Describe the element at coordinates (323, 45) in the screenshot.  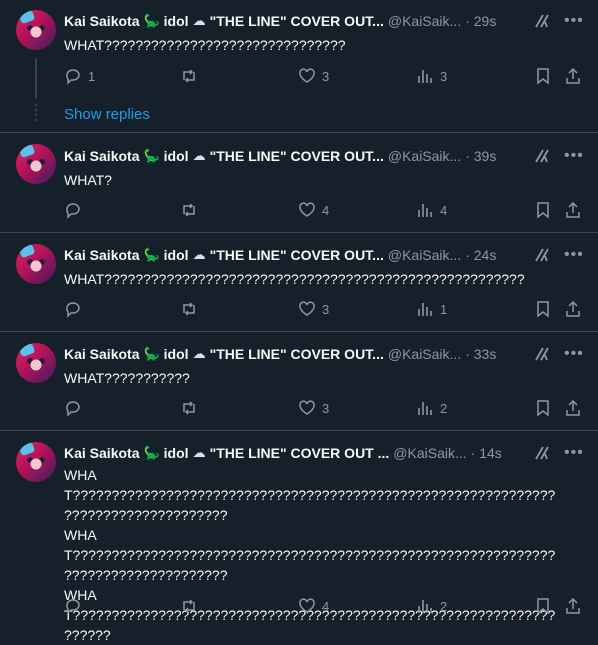
I see `tweet-text: WHAT???????????????????????????????` at that location.